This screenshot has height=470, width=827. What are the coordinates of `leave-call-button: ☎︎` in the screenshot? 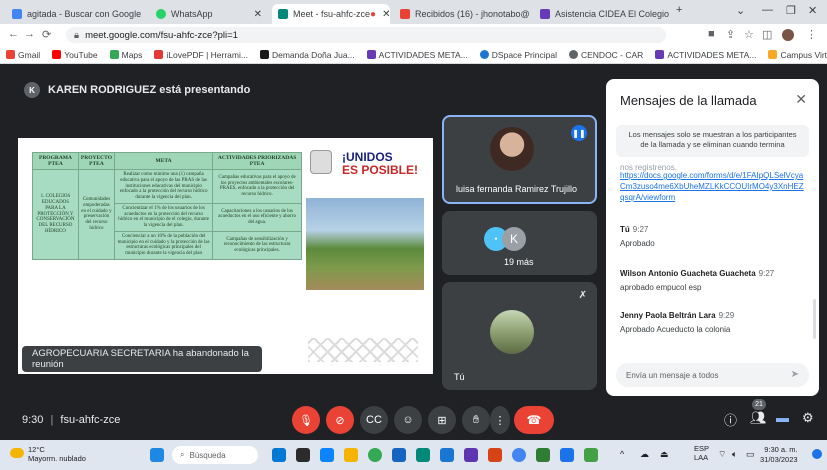 It's located at (534, 420).